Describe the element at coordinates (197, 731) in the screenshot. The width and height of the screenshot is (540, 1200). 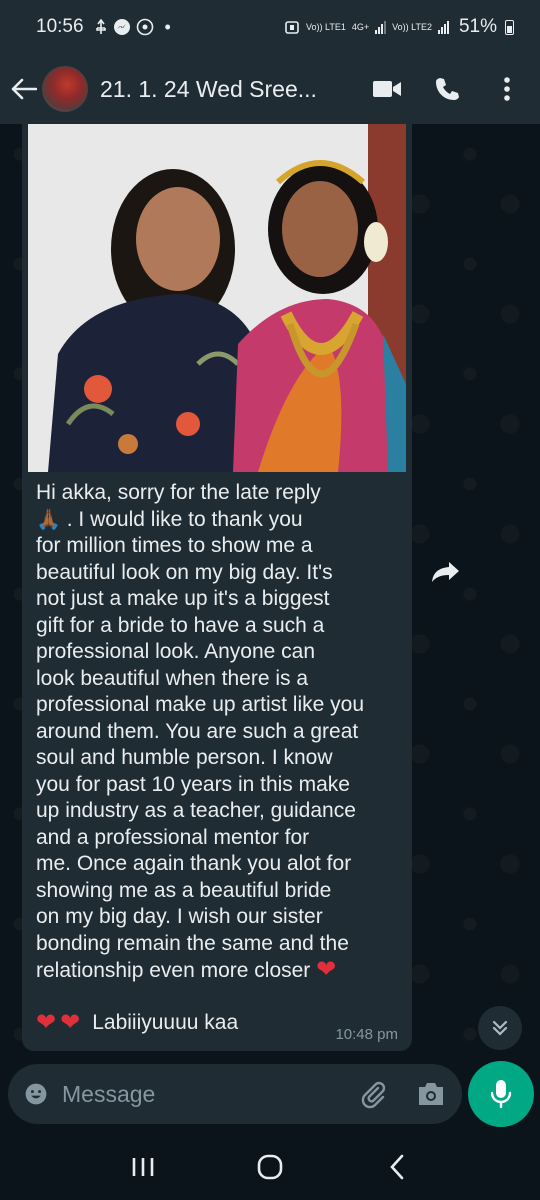
I see `message-line: around them. You are such a great` at that location.